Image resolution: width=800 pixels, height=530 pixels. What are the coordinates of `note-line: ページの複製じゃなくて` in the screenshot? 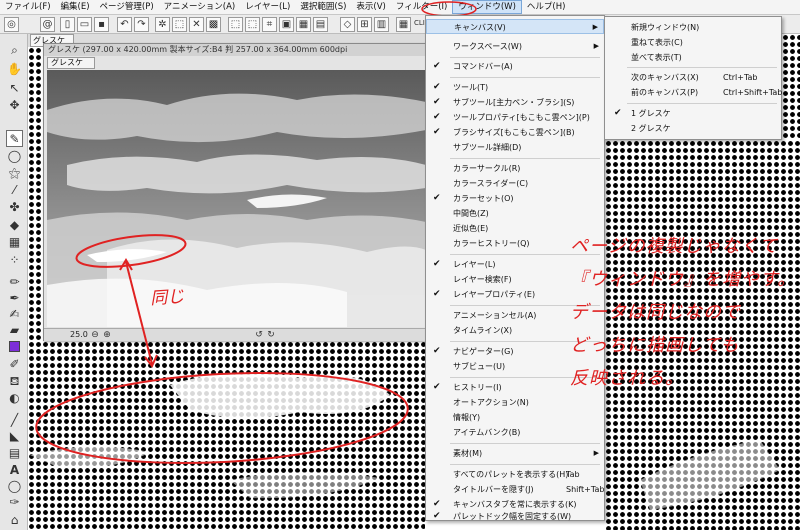 It's located at (674, 246).